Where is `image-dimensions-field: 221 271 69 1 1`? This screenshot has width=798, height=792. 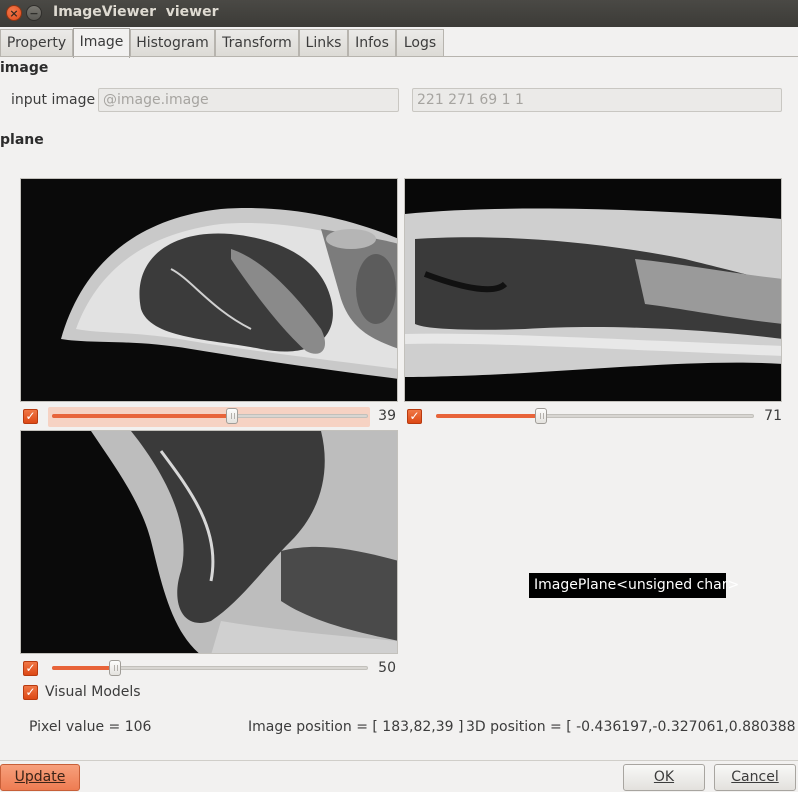
image-dimensions-field: 221 271 69 1 1 is located at coordinates (597, 100).